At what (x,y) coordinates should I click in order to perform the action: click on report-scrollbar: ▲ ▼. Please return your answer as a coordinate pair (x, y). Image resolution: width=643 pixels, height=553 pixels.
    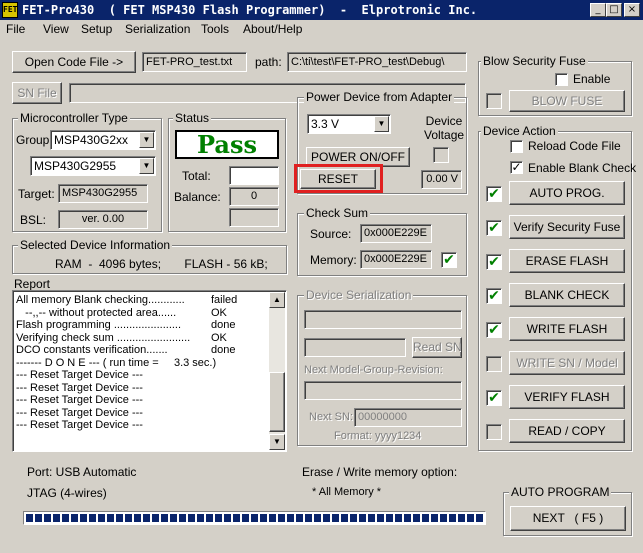
    Looking at the image, I should click on (277, 371).